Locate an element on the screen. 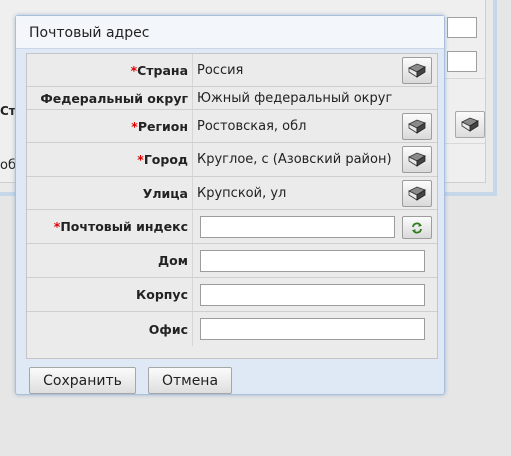 The width and height of the screenshot is (511, 456). region-lookup-button is located at coordinates (417, 126).